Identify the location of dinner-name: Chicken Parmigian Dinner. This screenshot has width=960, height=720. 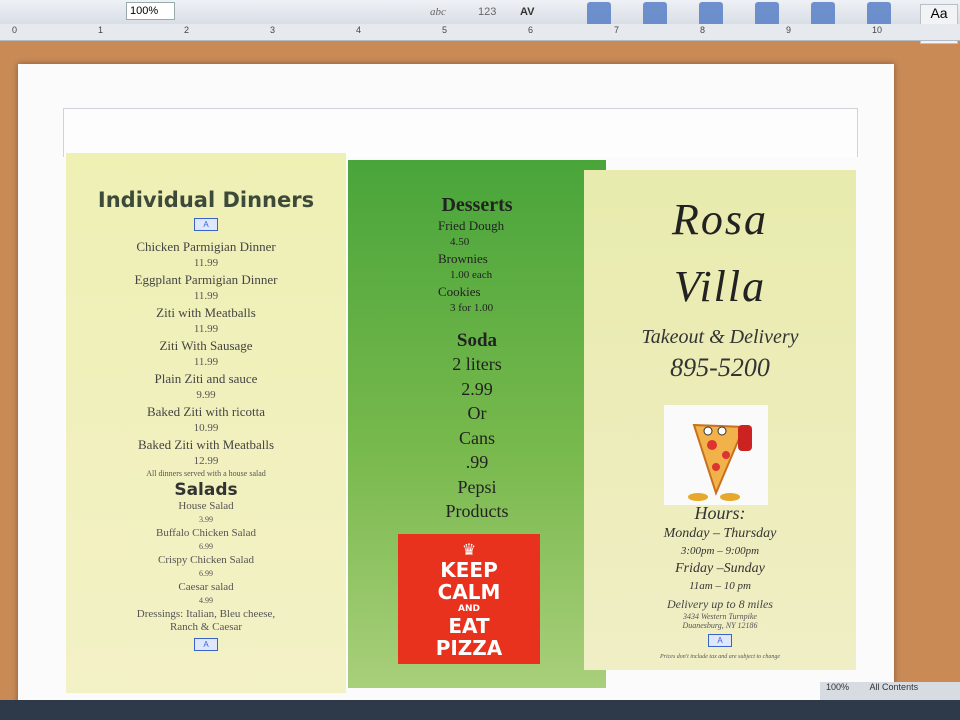
(206, 246).